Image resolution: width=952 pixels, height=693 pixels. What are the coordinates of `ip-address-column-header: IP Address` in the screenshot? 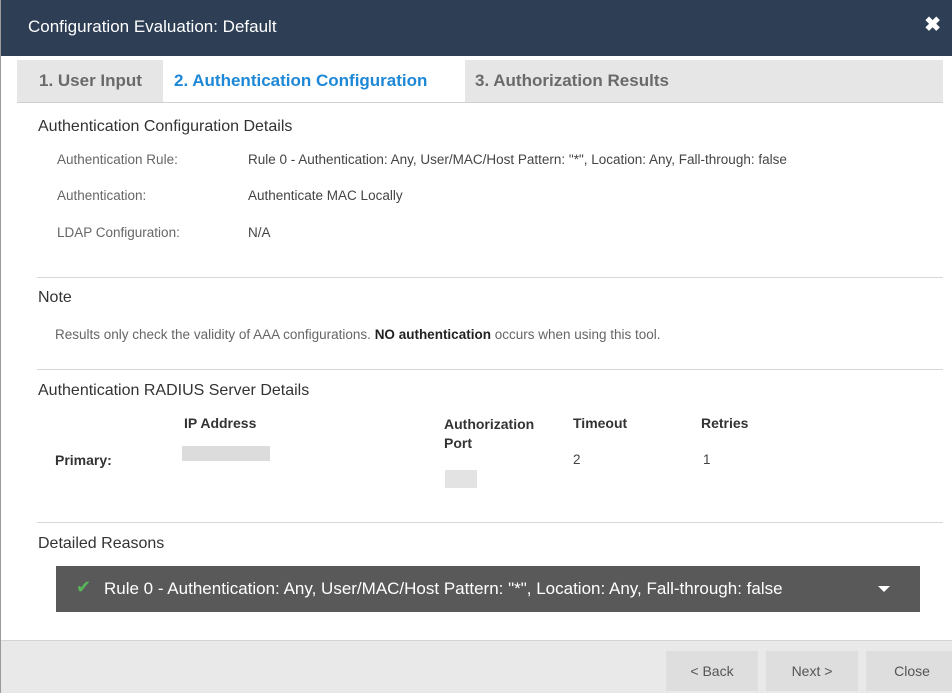 It's located at (220, 423).